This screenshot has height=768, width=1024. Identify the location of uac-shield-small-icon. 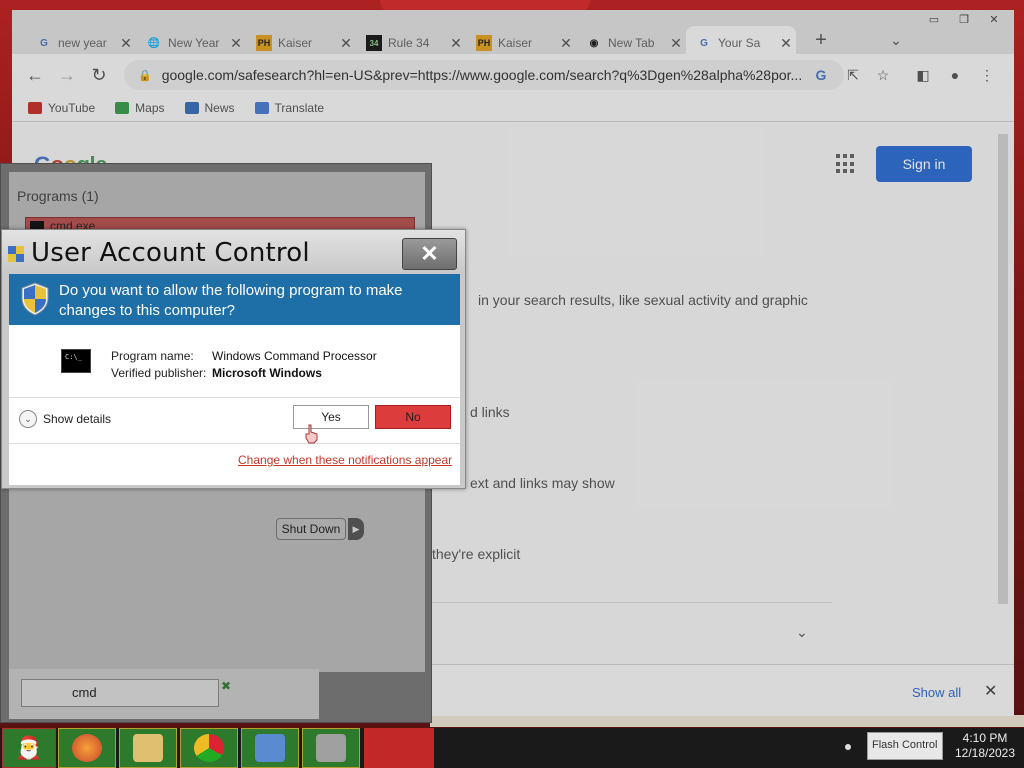
(16, 254).